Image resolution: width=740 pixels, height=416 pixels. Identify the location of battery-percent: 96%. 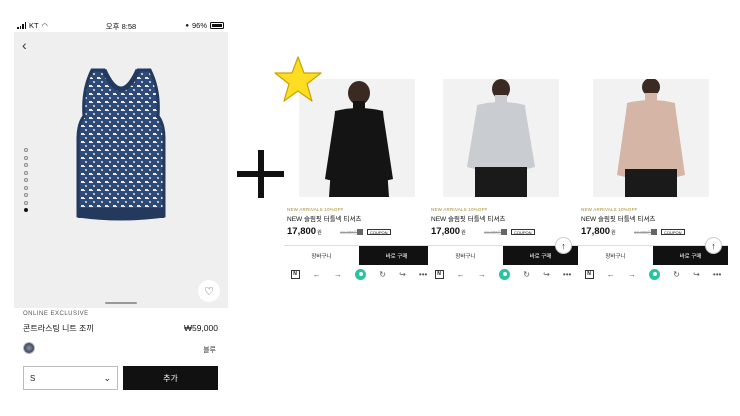
(199, 25).